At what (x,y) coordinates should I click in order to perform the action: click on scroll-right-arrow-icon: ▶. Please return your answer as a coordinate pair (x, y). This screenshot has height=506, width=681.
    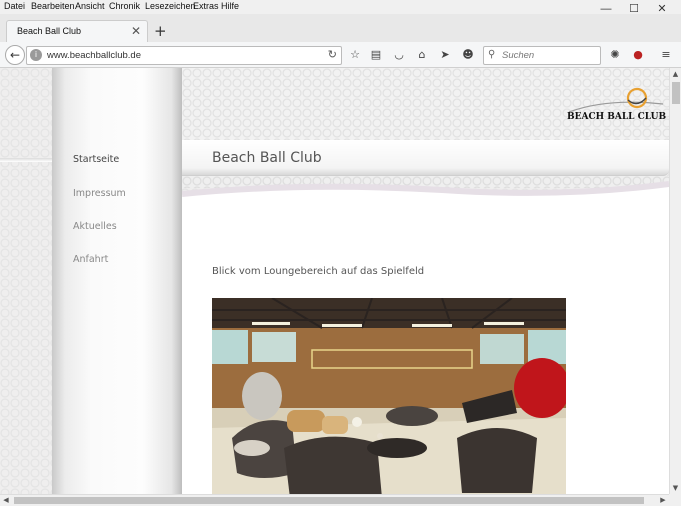
    Looking at the image, I should click on (663, 500).